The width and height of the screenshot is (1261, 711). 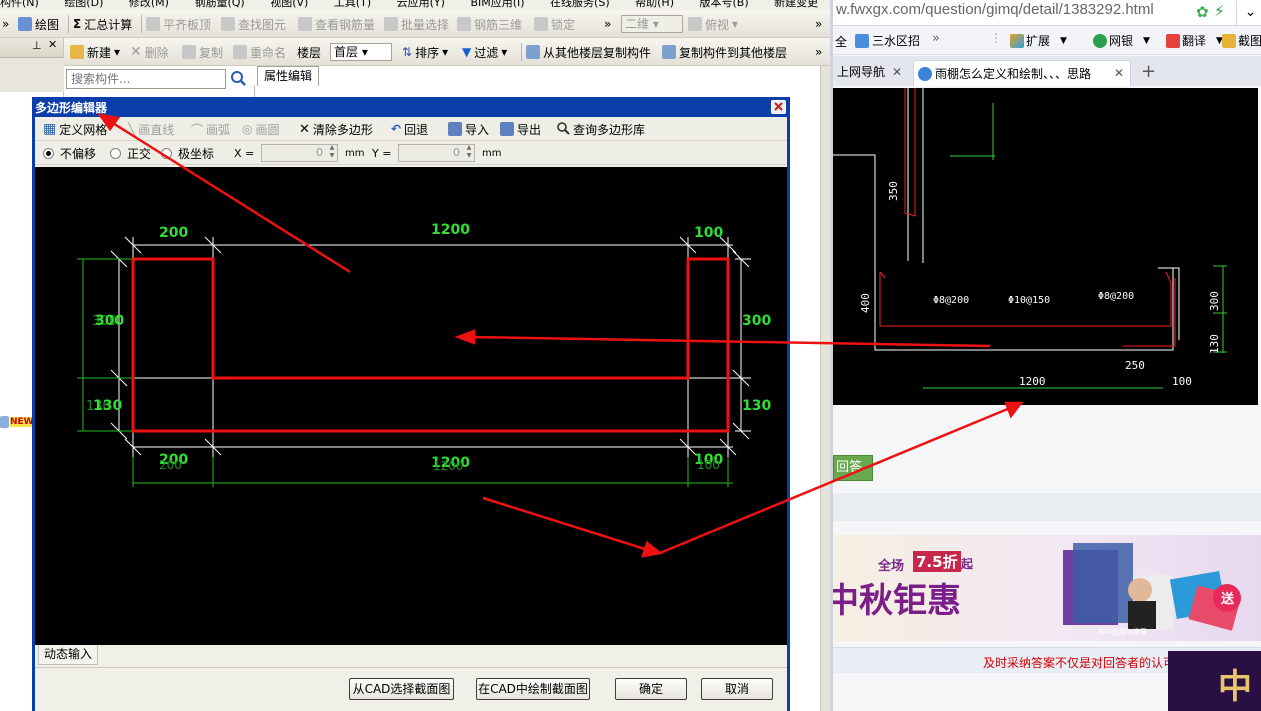 I want to click on translate-button: 翻译 ▼, so click(x=1194, y=40).